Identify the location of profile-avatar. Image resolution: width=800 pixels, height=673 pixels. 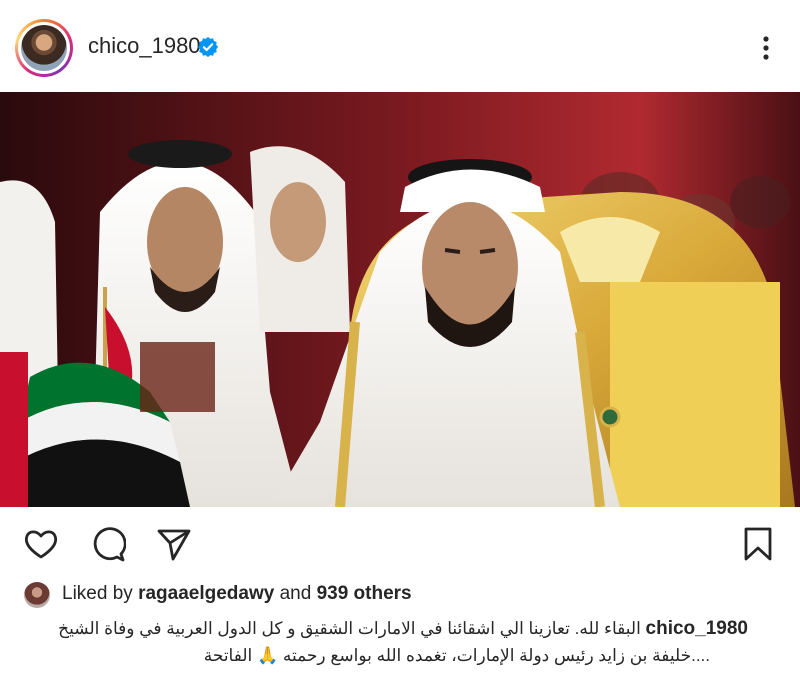
(44, 48).